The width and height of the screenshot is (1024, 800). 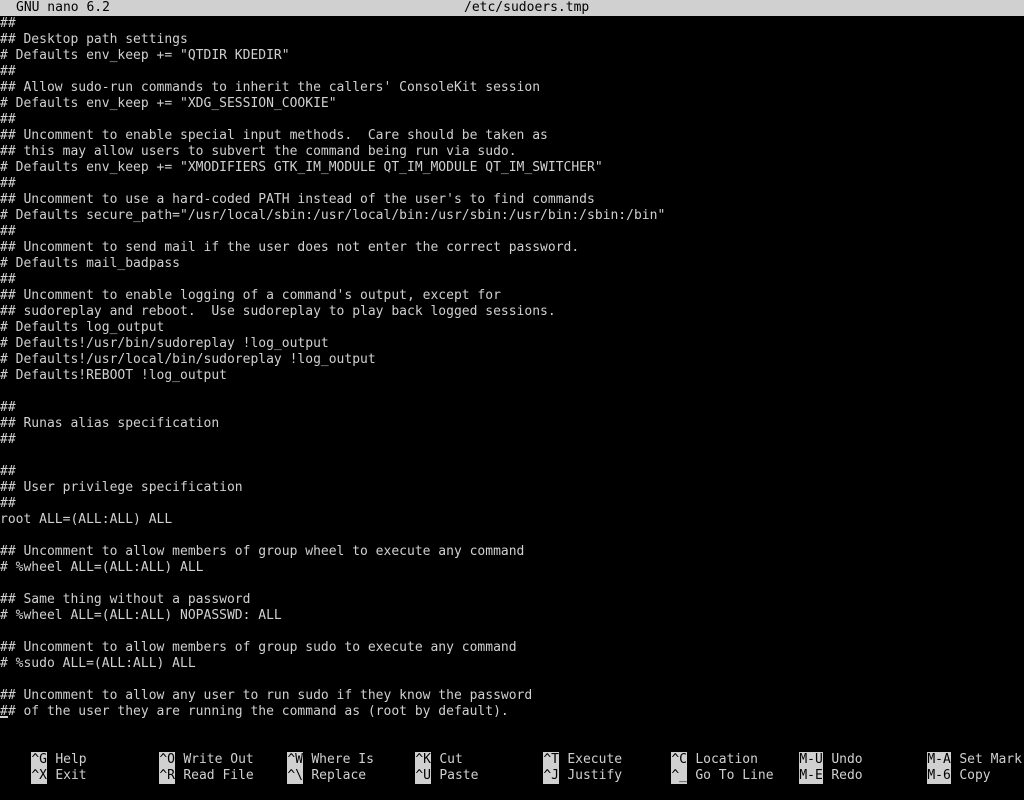 I want to click on editor-line: ## Desktop path settings, so click(x=512, y=40).